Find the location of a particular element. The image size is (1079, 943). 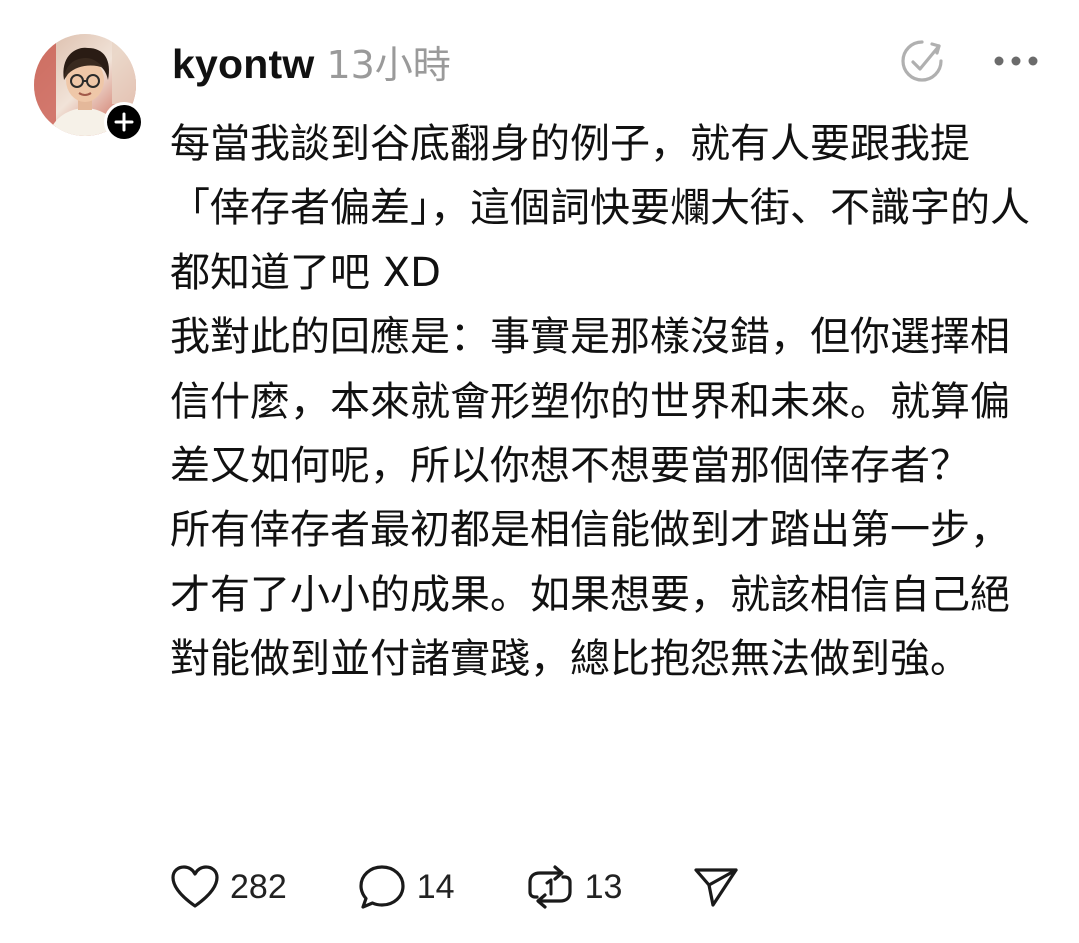

plus-icon is located at coordinates (124, 122).